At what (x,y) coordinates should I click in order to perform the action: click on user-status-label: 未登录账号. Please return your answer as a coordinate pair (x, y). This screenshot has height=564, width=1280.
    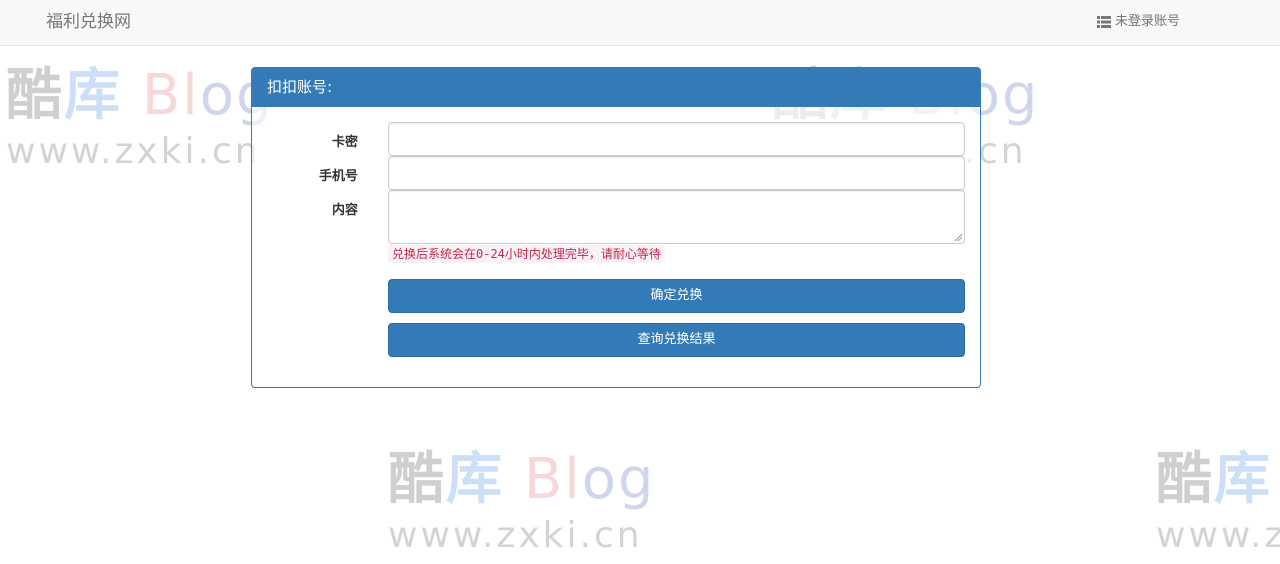
    Looking at the image, I should click on (1148, 21).